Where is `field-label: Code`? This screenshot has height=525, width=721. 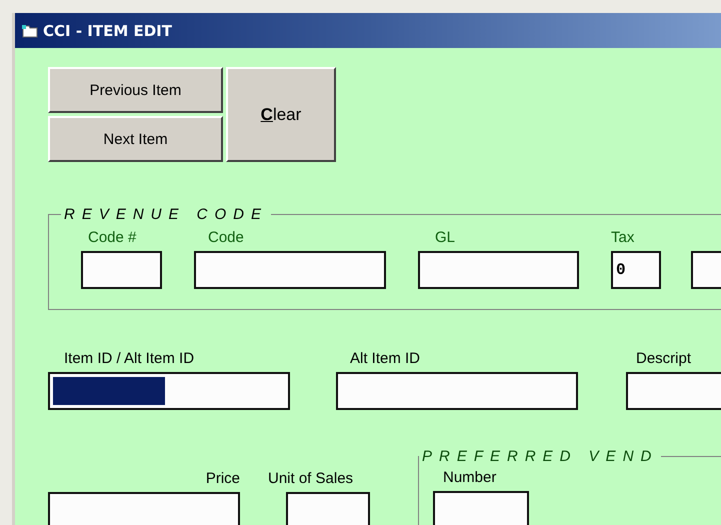 field-label: Code is located at coordinates (225, 238).